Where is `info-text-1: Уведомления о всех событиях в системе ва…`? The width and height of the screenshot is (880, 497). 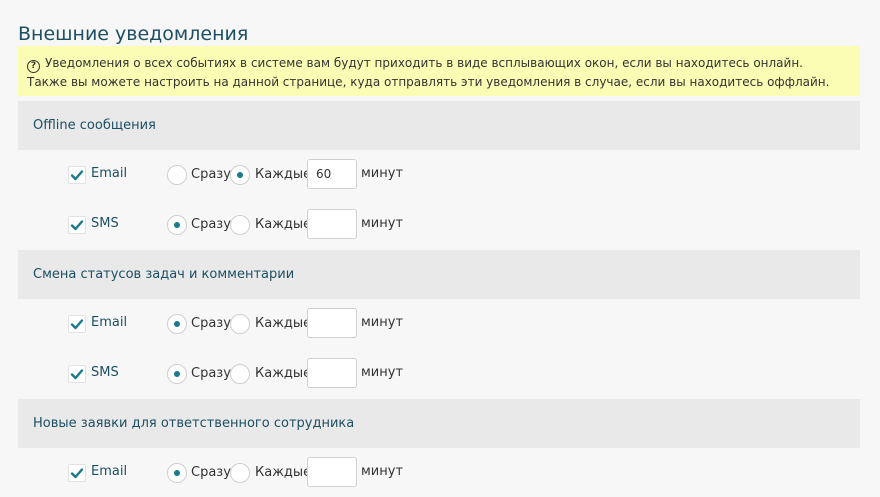
info-text-1: Уведомления о всех событиях в системе ва… is located at coordinates (424, 63).